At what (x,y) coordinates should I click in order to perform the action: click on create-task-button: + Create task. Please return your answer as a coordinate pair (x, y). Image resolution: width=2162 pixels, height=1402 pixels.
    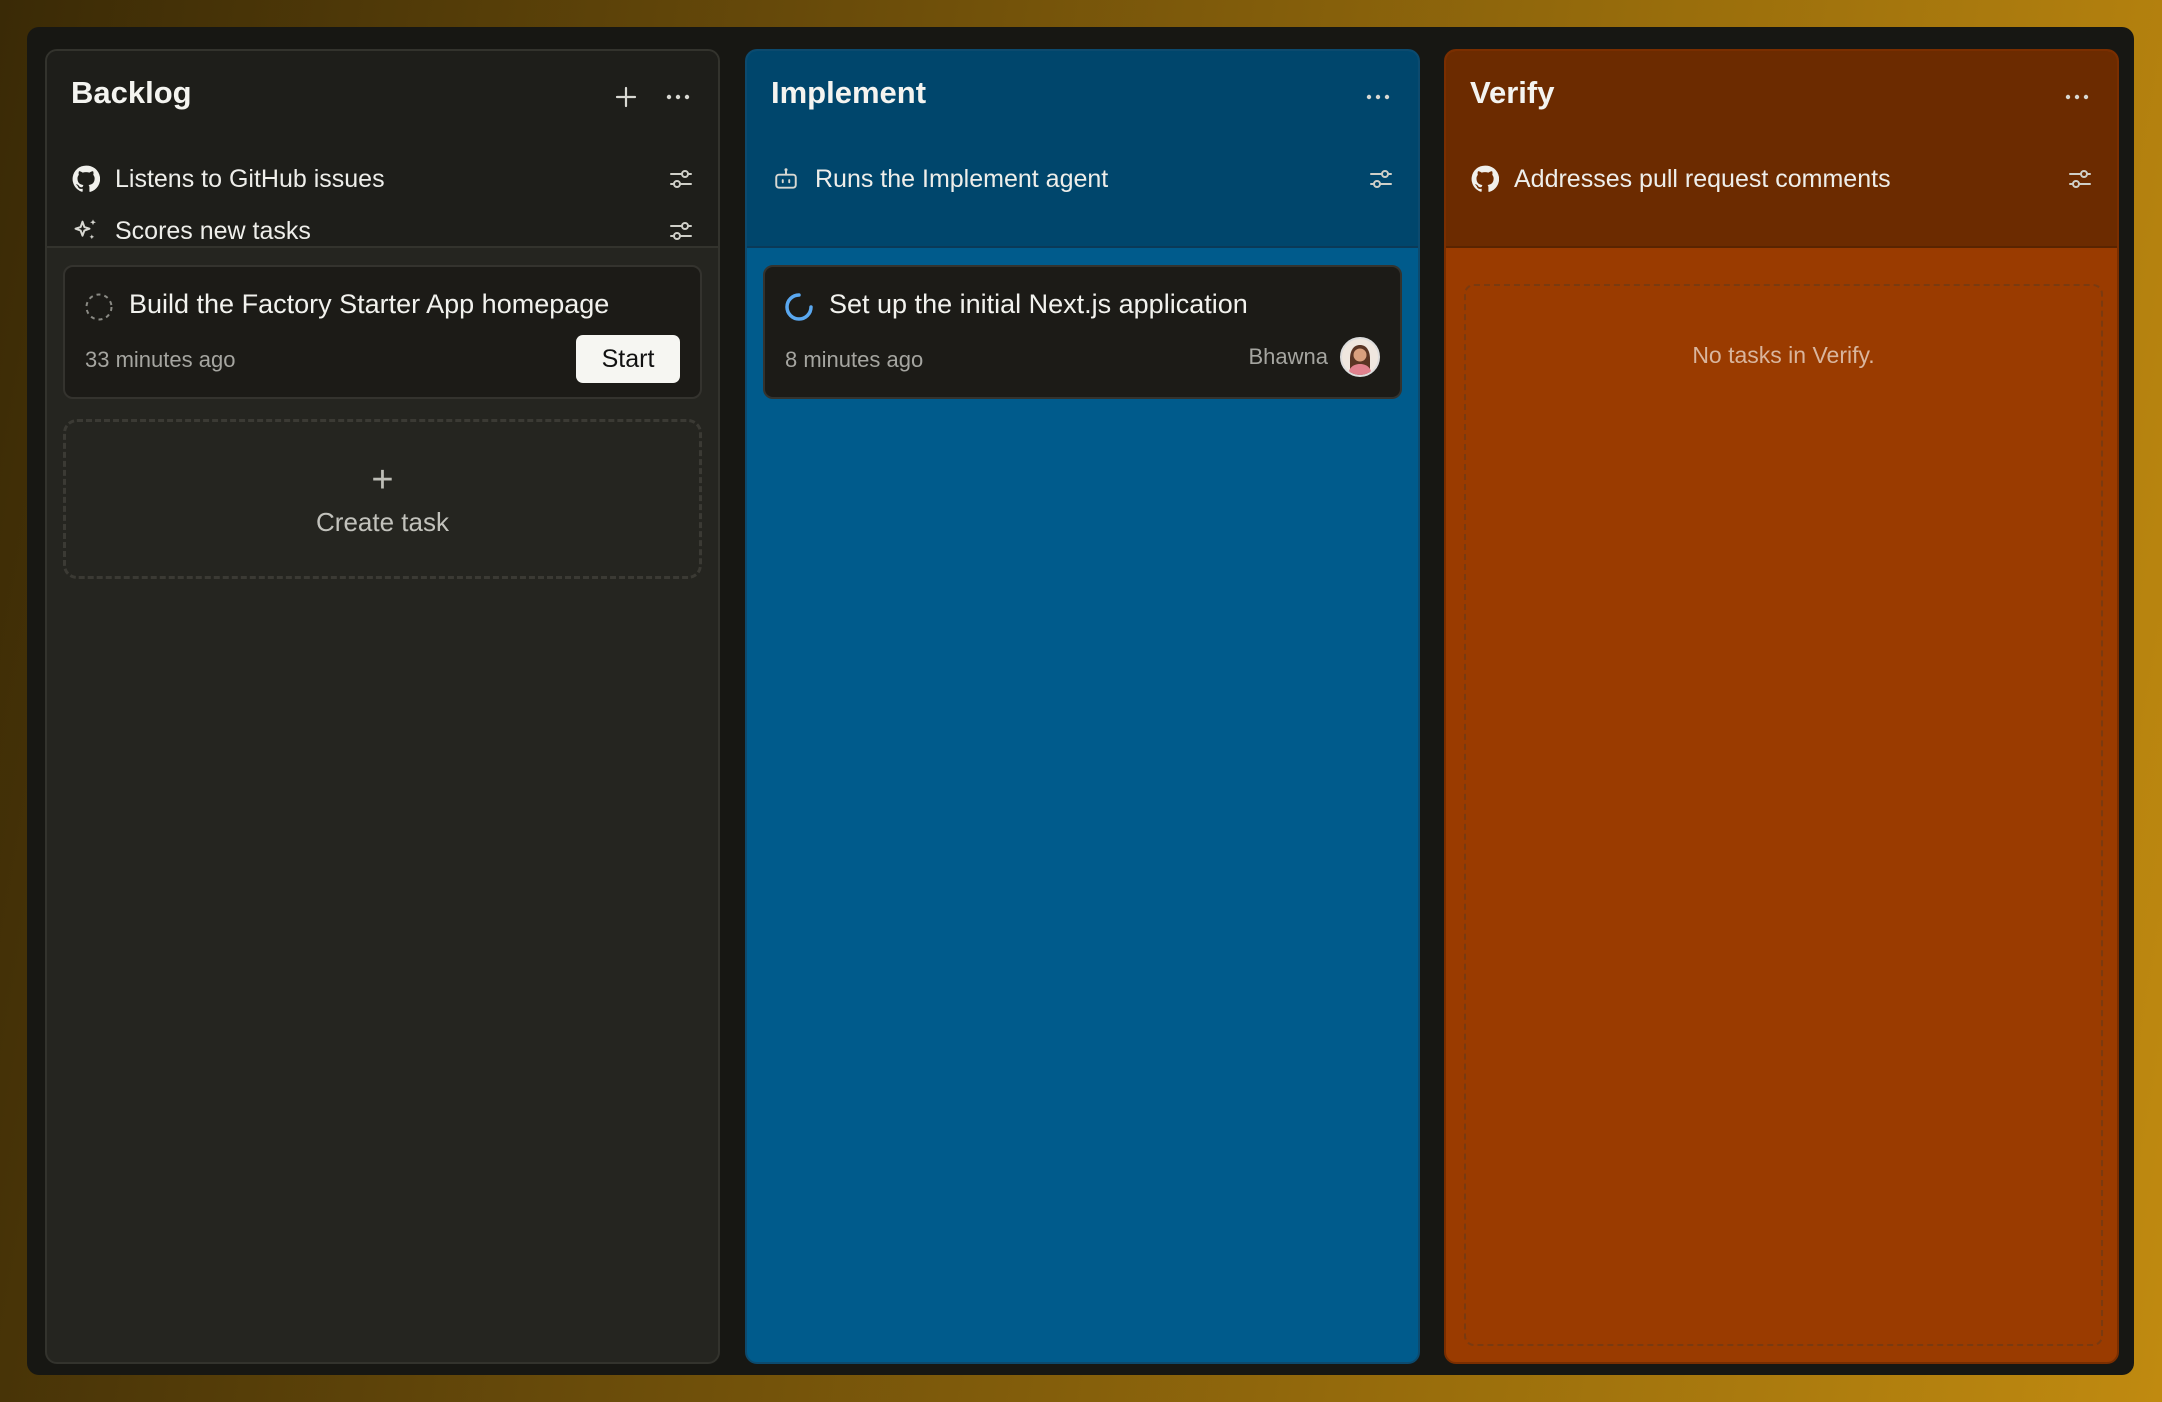
    Looking at the image, I should click on (382, 499).